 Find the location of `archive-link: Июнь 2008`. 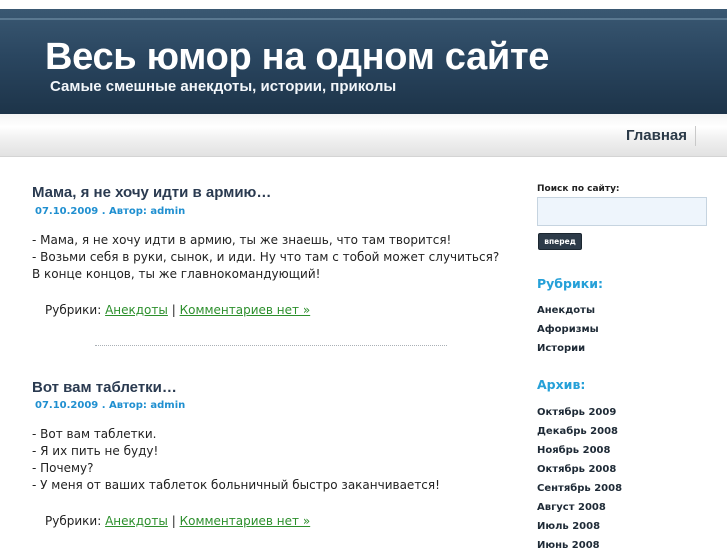

archive-link: Июнь 2008 is located at coordinates (568, 545).